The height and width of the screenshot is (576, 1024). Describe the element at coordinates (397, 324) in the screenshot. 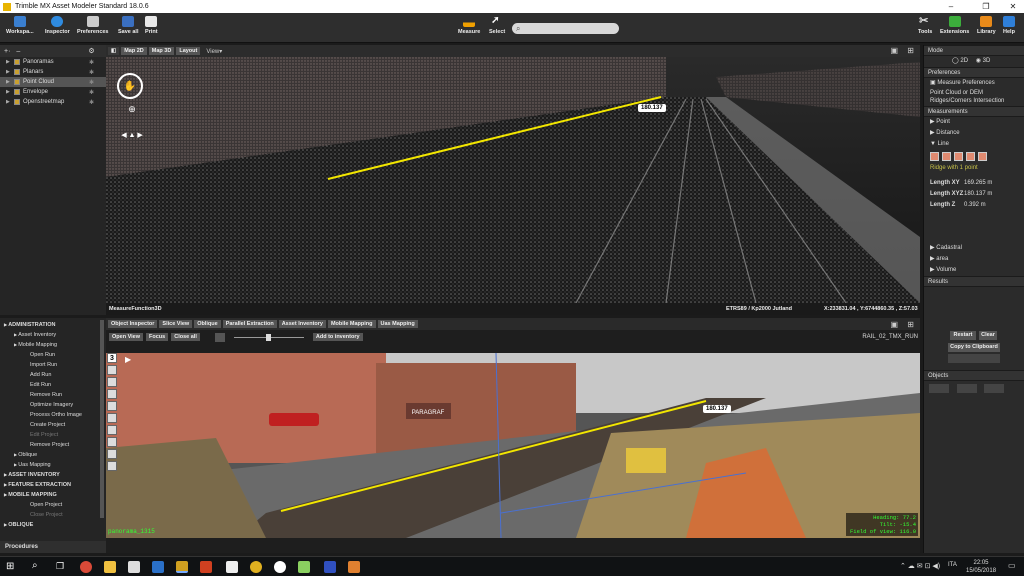

I see `tab-uas-mapping: Uas Mapping` at that location.